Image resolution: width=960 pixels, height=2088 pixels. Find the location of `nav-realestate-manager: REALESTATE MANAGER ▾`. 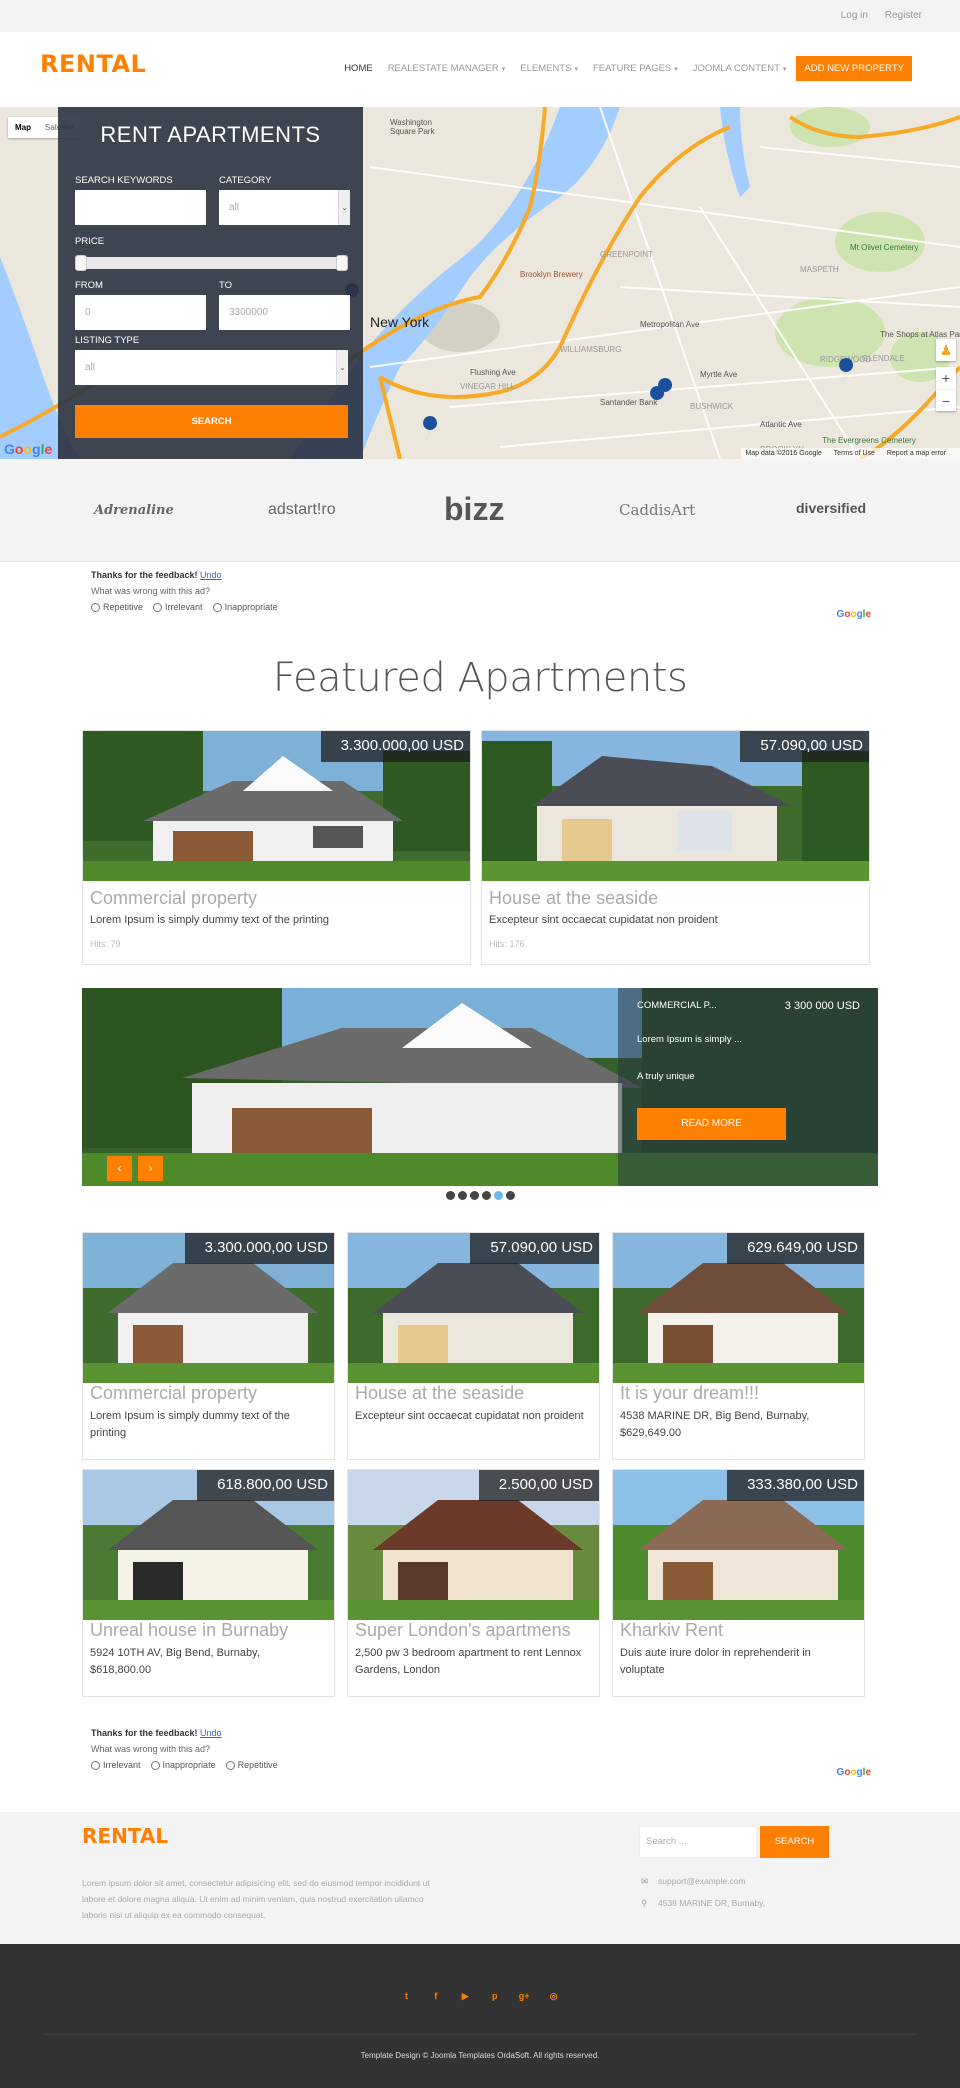

nav-realestate-manager: REALESTATE MANAGER ▾ is located at coordinates (447, 68).